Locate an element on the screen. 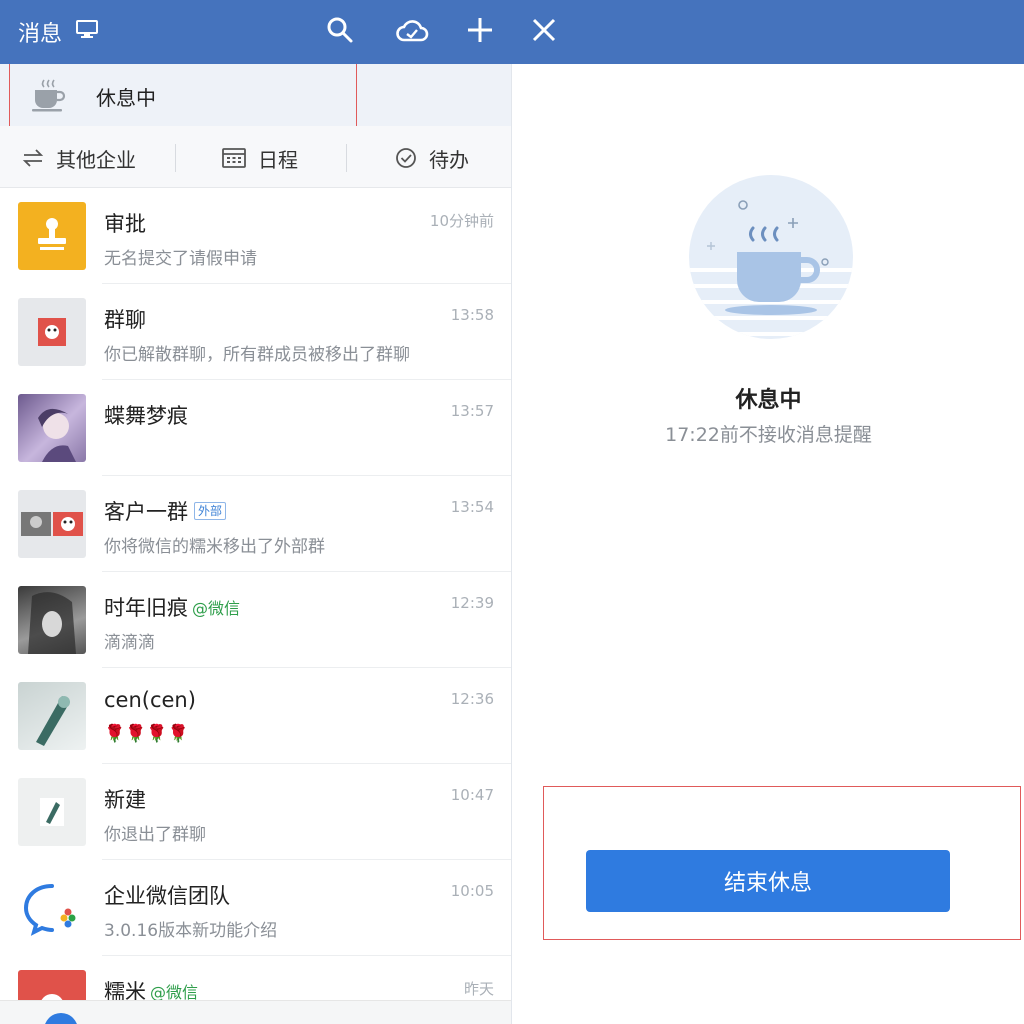 The height and width of the screenshot is (1024, 1024). bottom-nav is located at coordinates (255, 1012).